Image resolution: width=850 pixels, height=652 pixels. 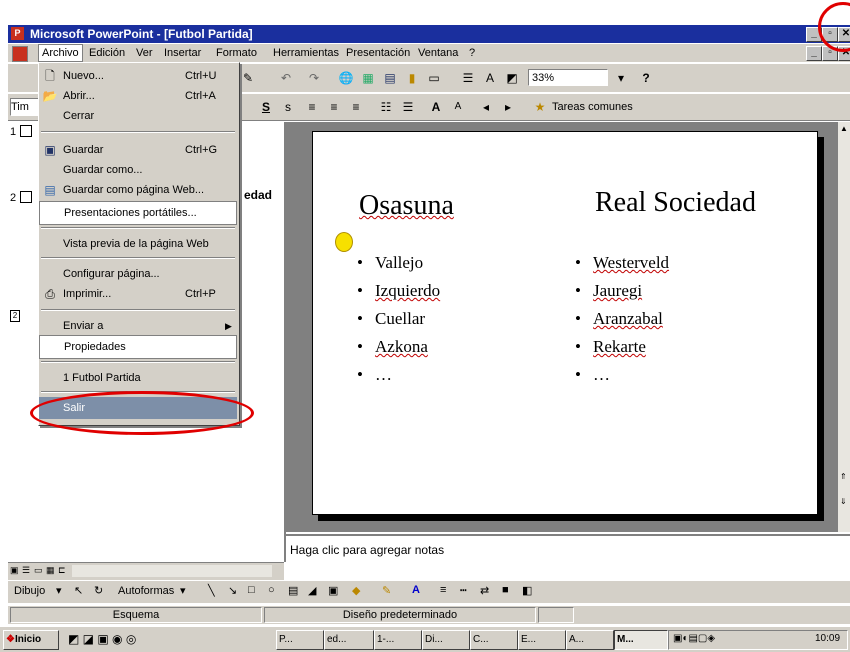 I want to click on menu-item-abrir: 📂 Abrir... Ctrl+A, so click(x=138, y=96).